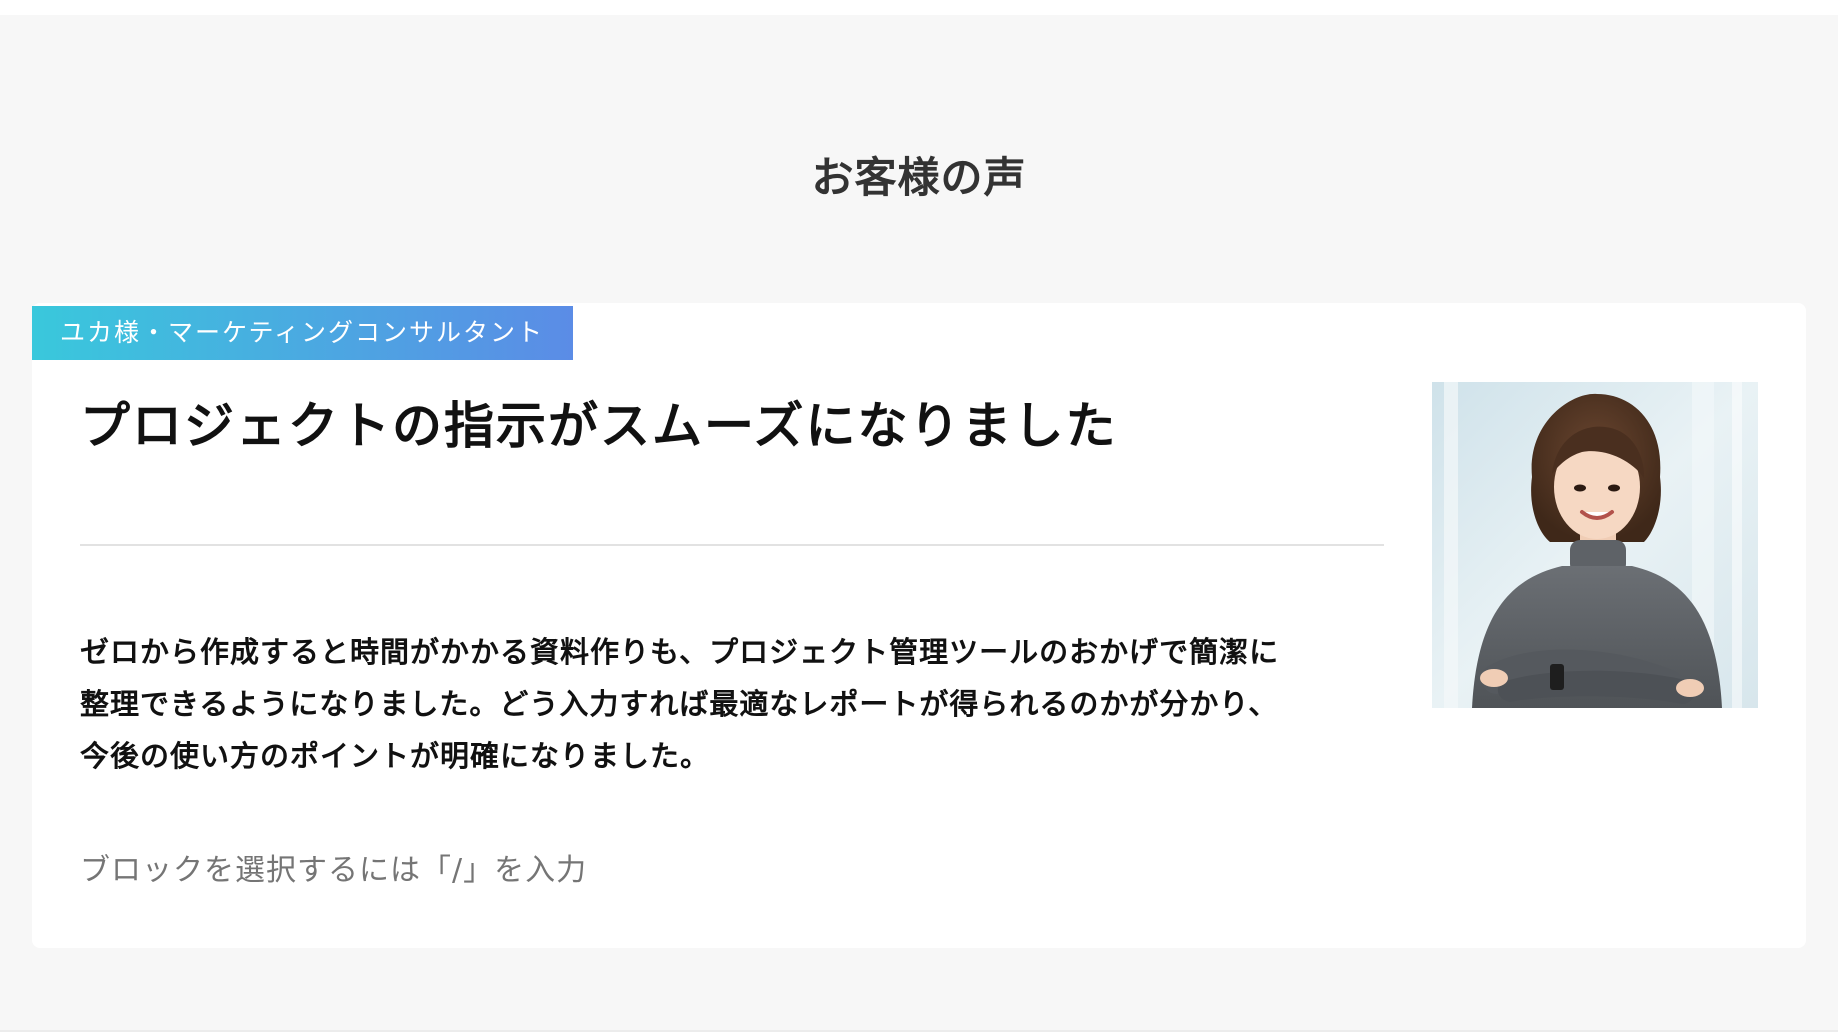 This screenshot has width=1838, height=1032. What do you see at coordinates (730, 426) in the screenshot?
I see `testimonial-headline: プロジェクトの指示がスムーズになりました` at bounding box center [730, 426].